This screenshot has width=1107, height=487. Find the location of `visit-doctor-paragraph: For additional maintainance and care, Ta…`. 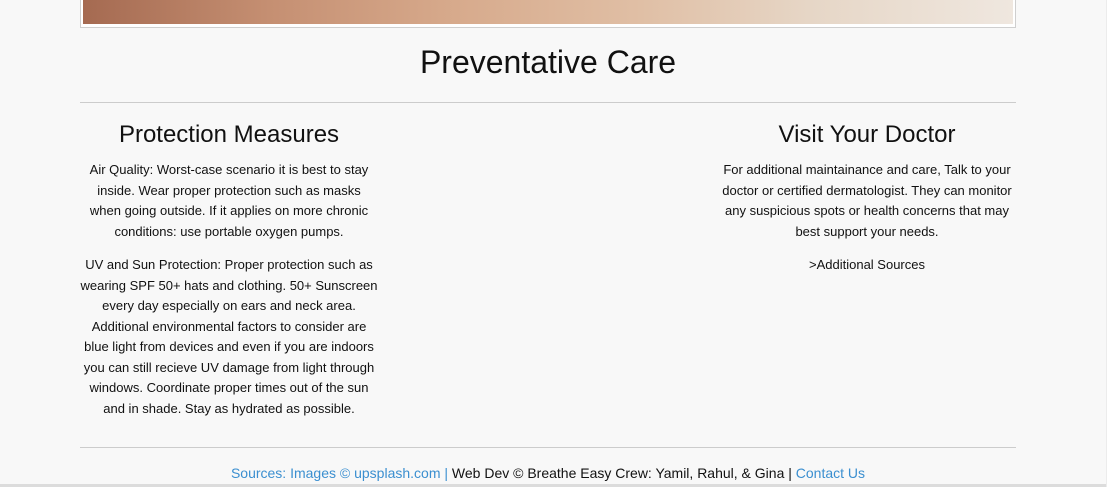

visit-doctor-paragraph: For additional maintainance and care, Ta… is located at coordinates (867, 200).